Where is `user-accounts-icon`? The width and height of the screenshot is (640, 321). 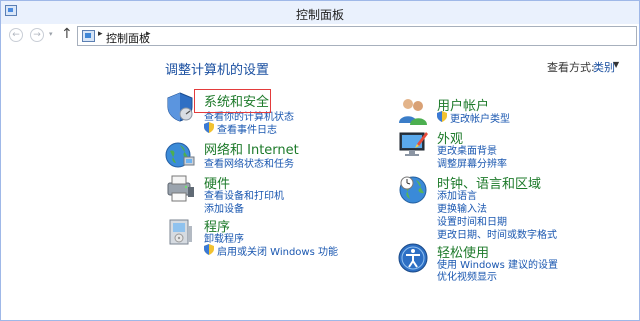 user-accounts-icon is located at coordinates (413, 111).